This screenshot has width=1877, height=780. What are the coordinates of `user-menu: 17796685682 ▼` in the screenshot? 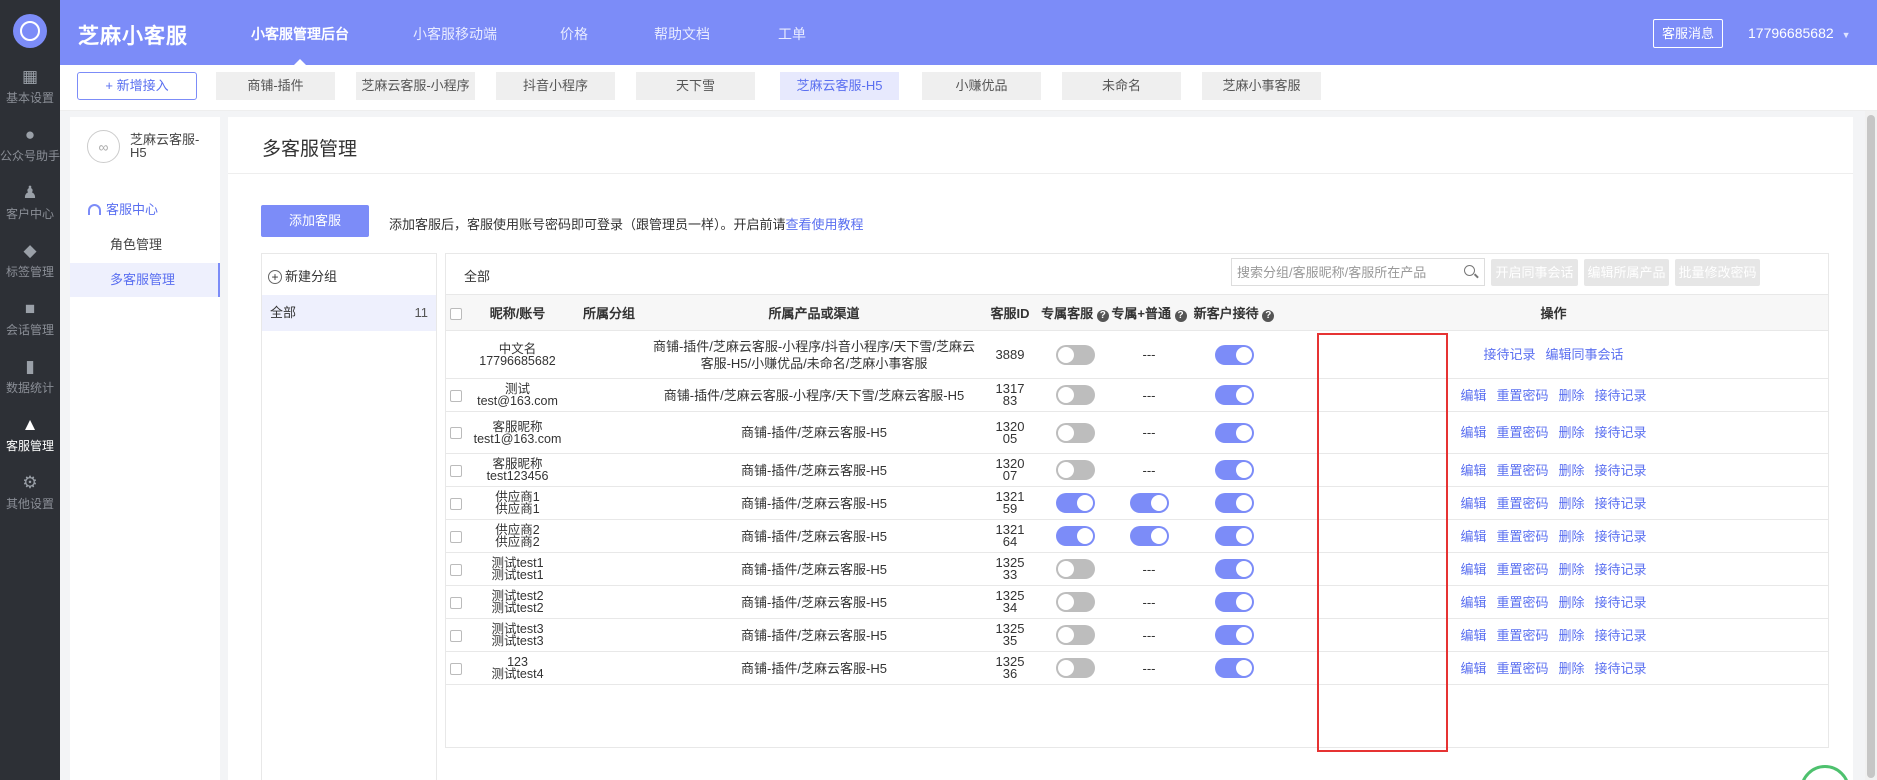 It's located at (1799, 33).